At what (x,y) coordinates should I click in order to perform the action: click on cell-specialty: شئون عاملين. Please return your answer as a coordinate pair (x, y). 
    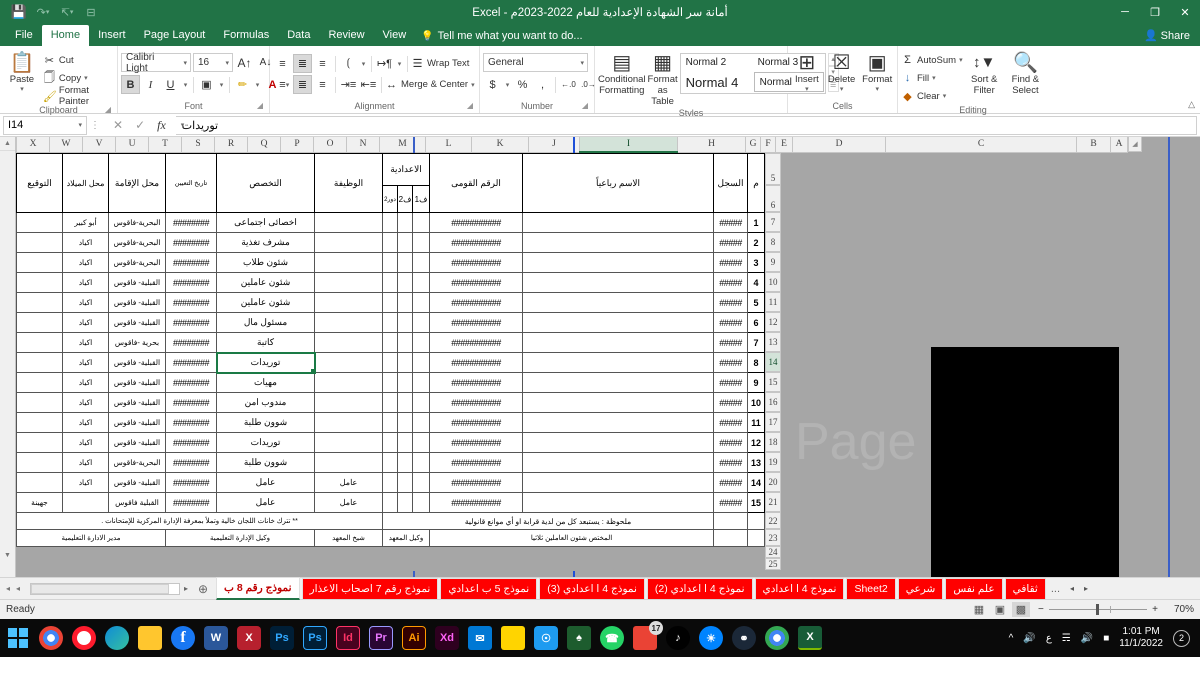
    Looking at the image, I should click on (265, 282).